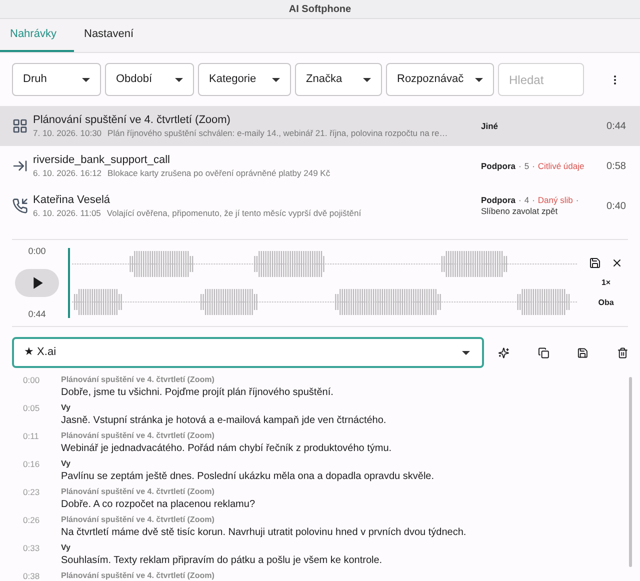 Image resolution: width=640 pixels, height=581 pixels. I want to click on phone-incoming-icon, so click(20, 206).